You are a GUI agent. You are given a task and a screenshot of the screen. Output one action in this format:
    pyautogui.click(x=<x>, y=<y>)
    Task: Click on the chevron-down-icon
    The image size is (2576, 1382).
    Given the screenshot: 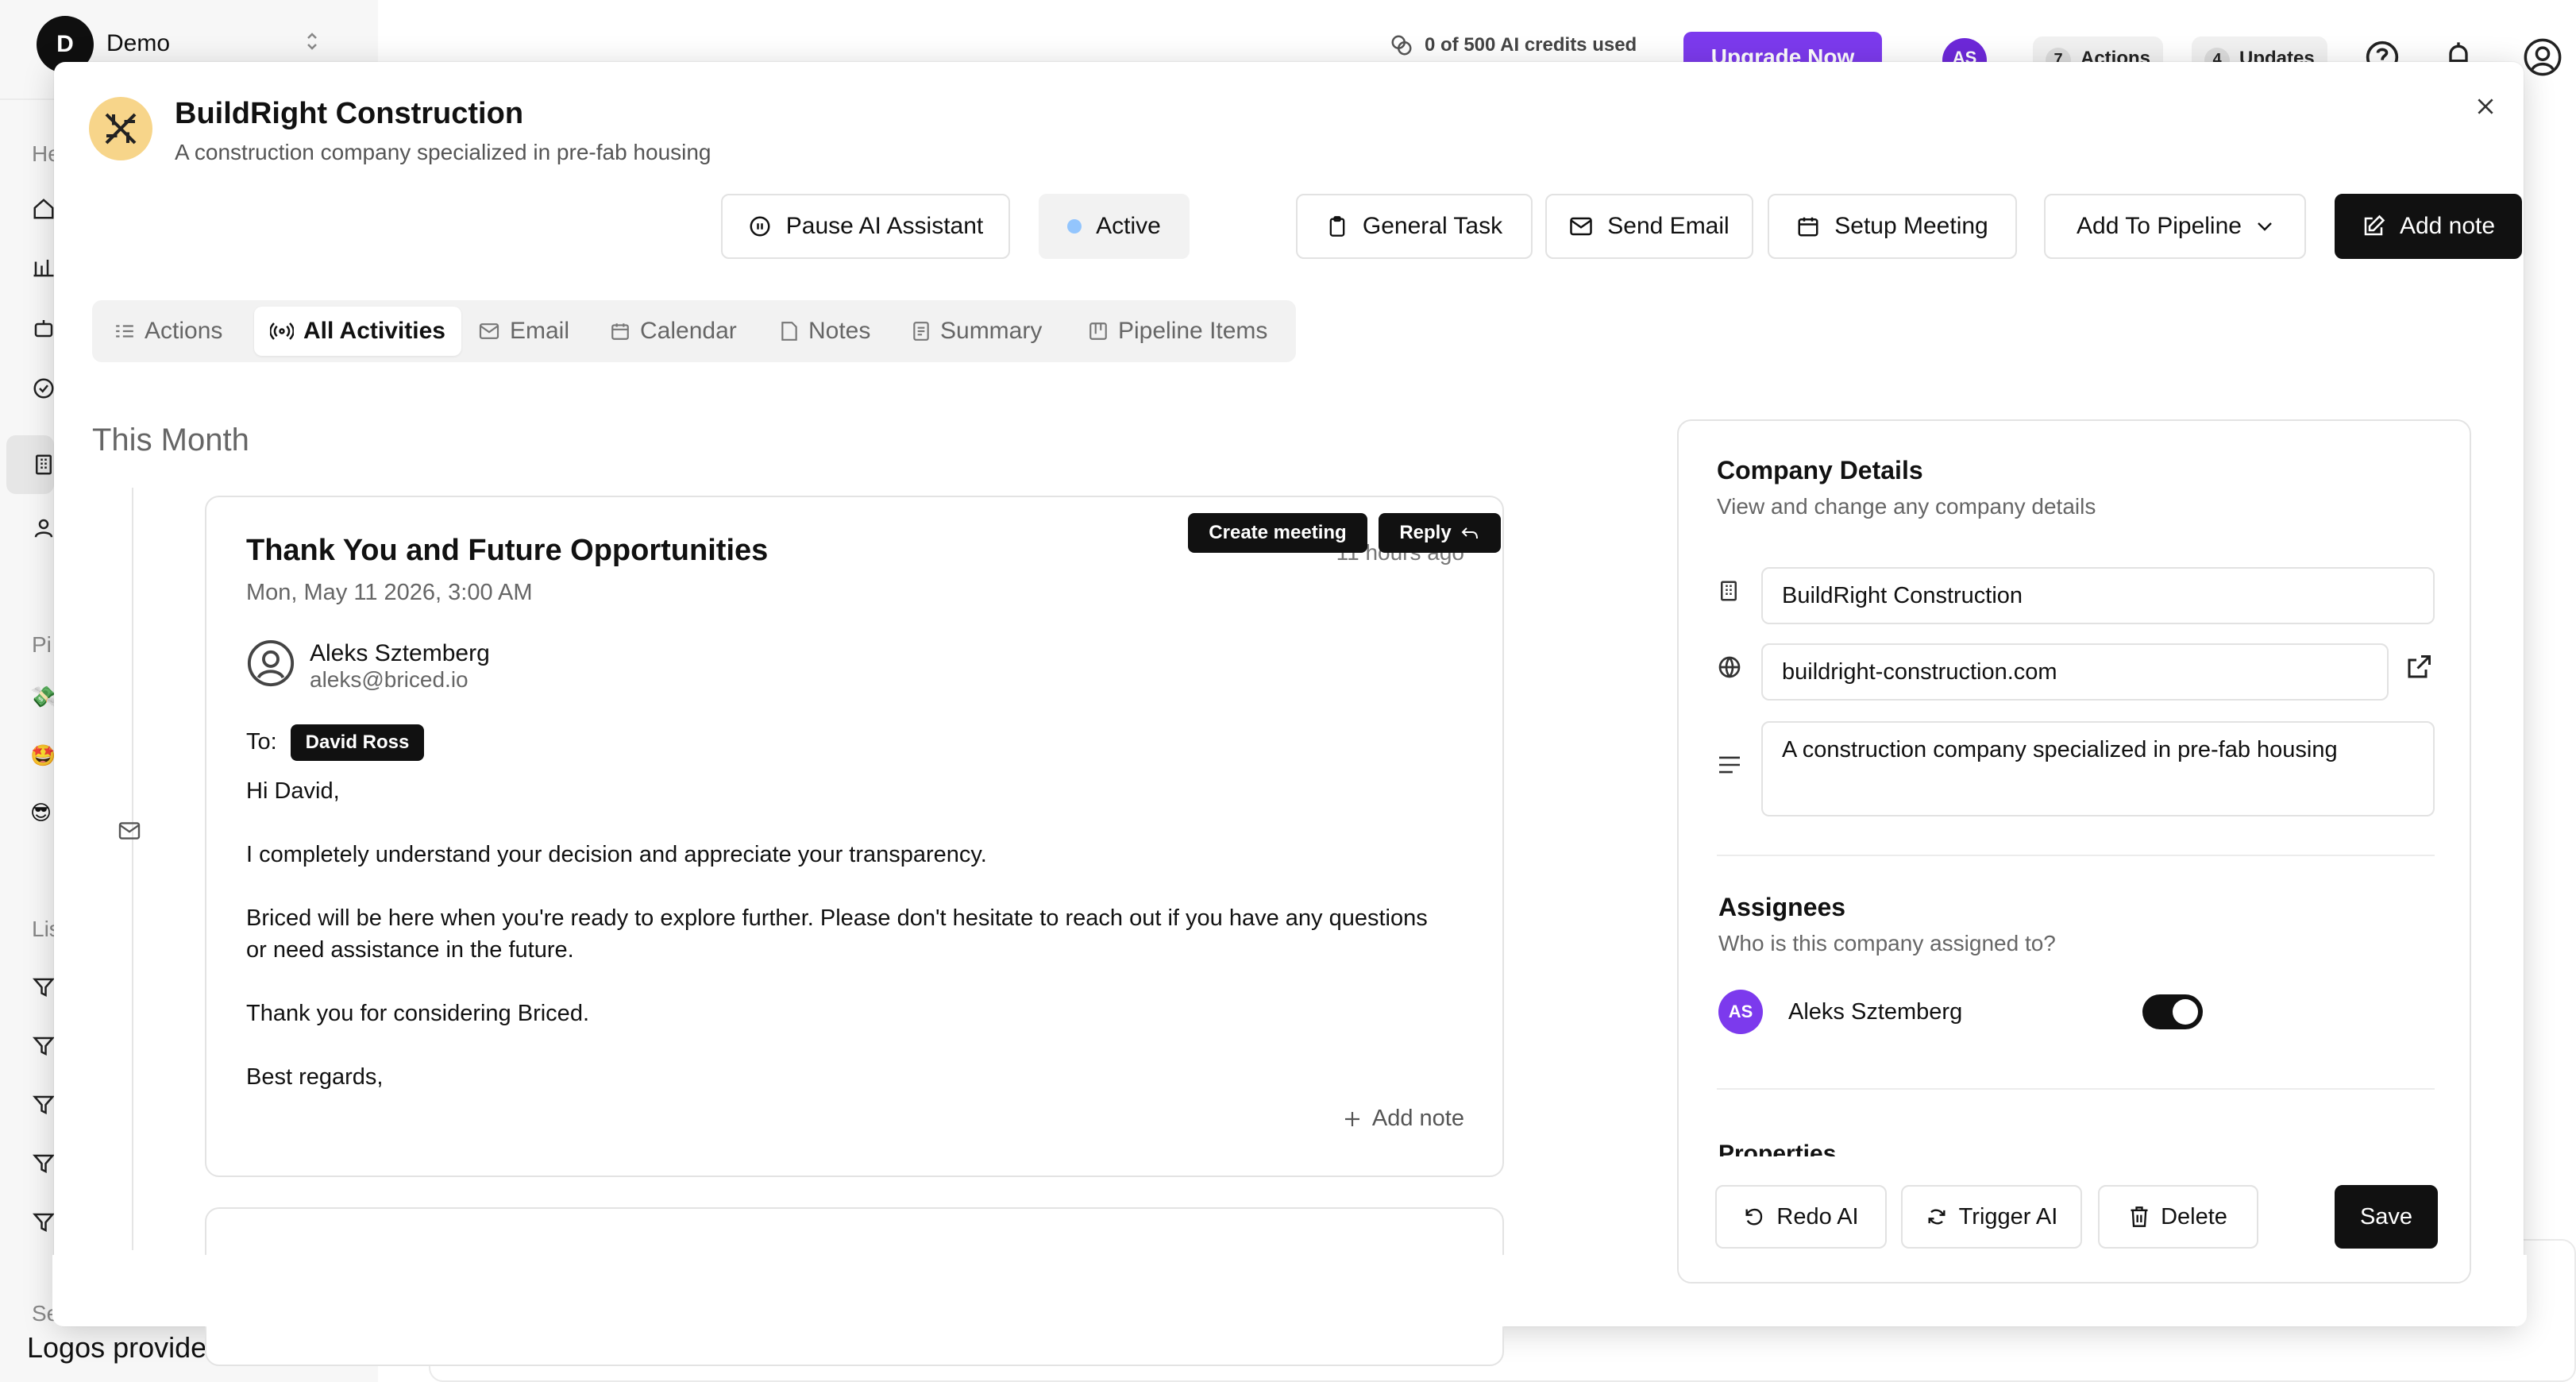 What is the action you would take?
    pyautogui.click(x=2264, y=226)
    